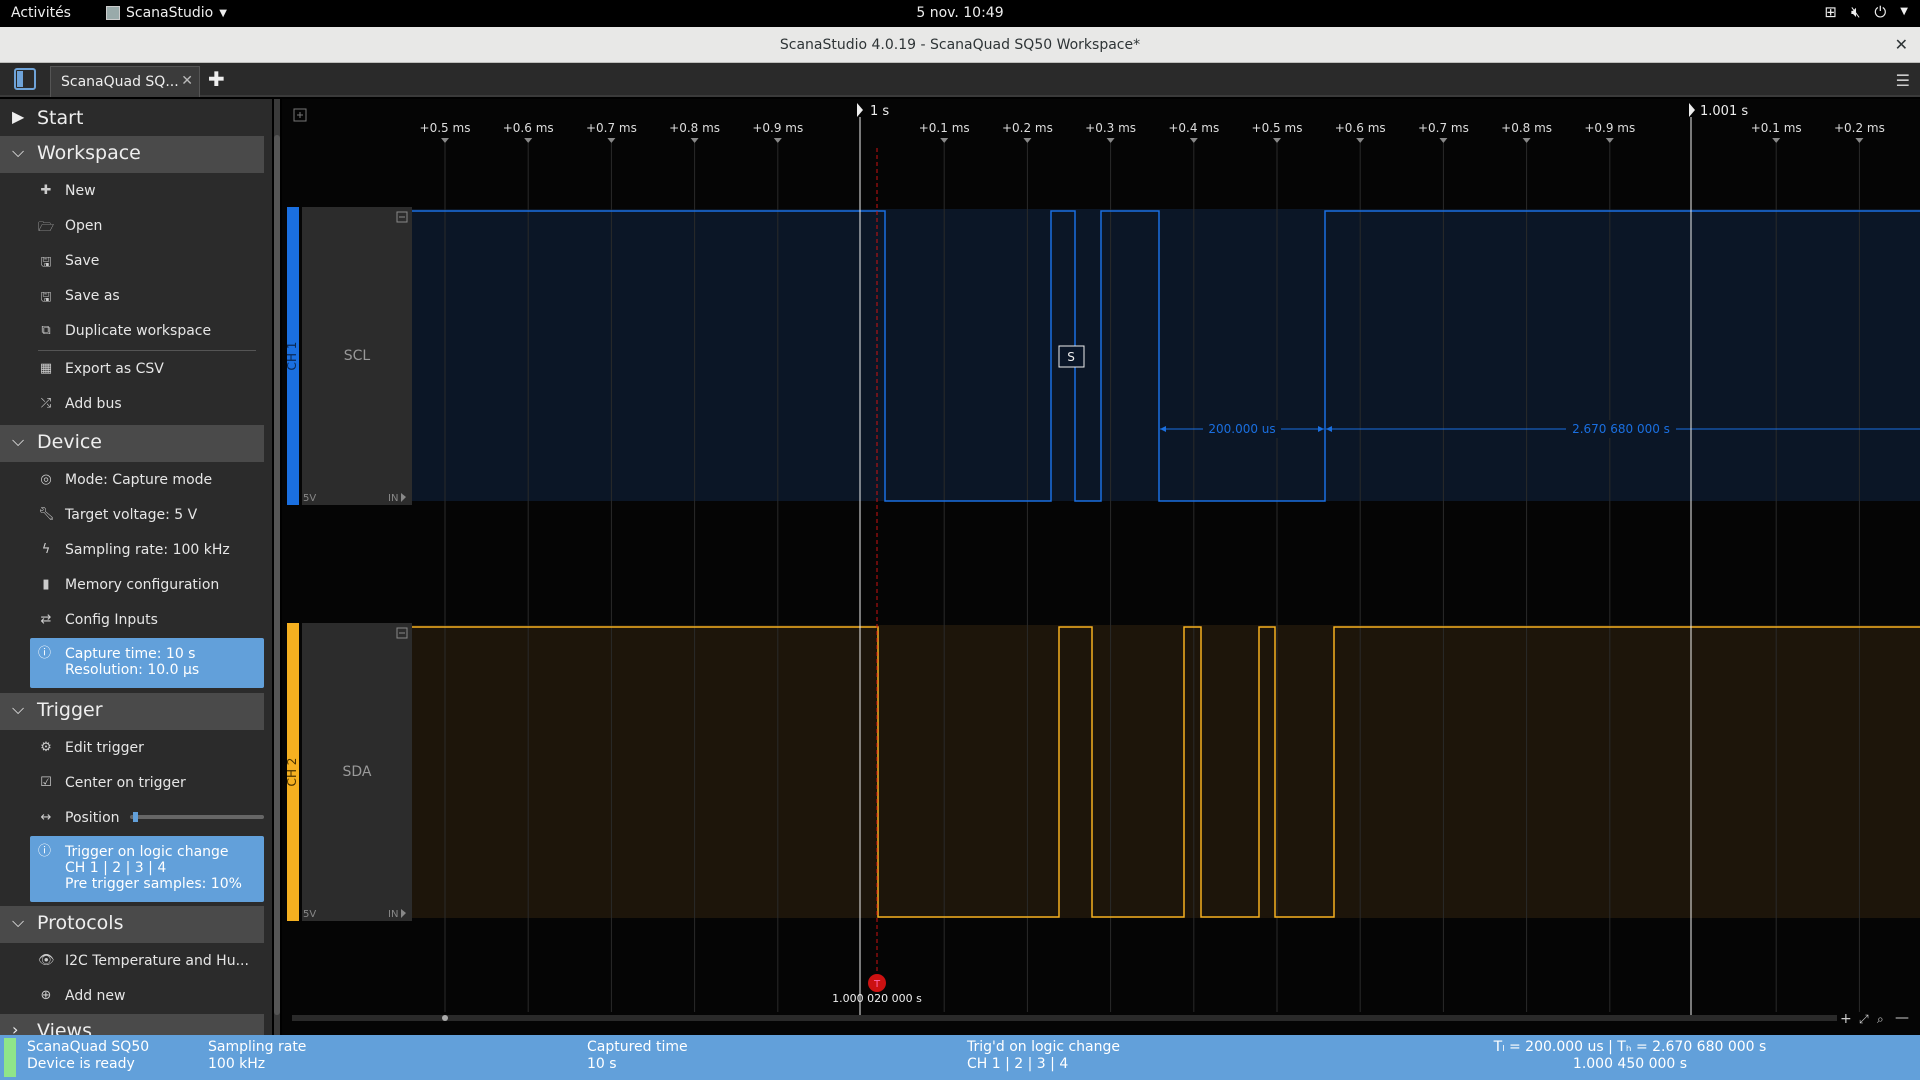  Describe the element at coordinates (445, 128) in the screenshot. I see `timeline-tick-label: +0.5 ms` at that location.